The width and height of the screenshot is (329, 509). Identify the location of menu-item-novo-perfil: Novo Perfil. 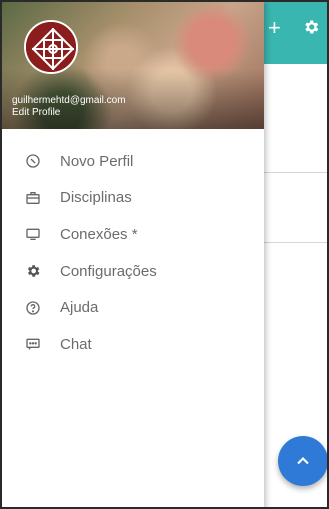
(133, 161).